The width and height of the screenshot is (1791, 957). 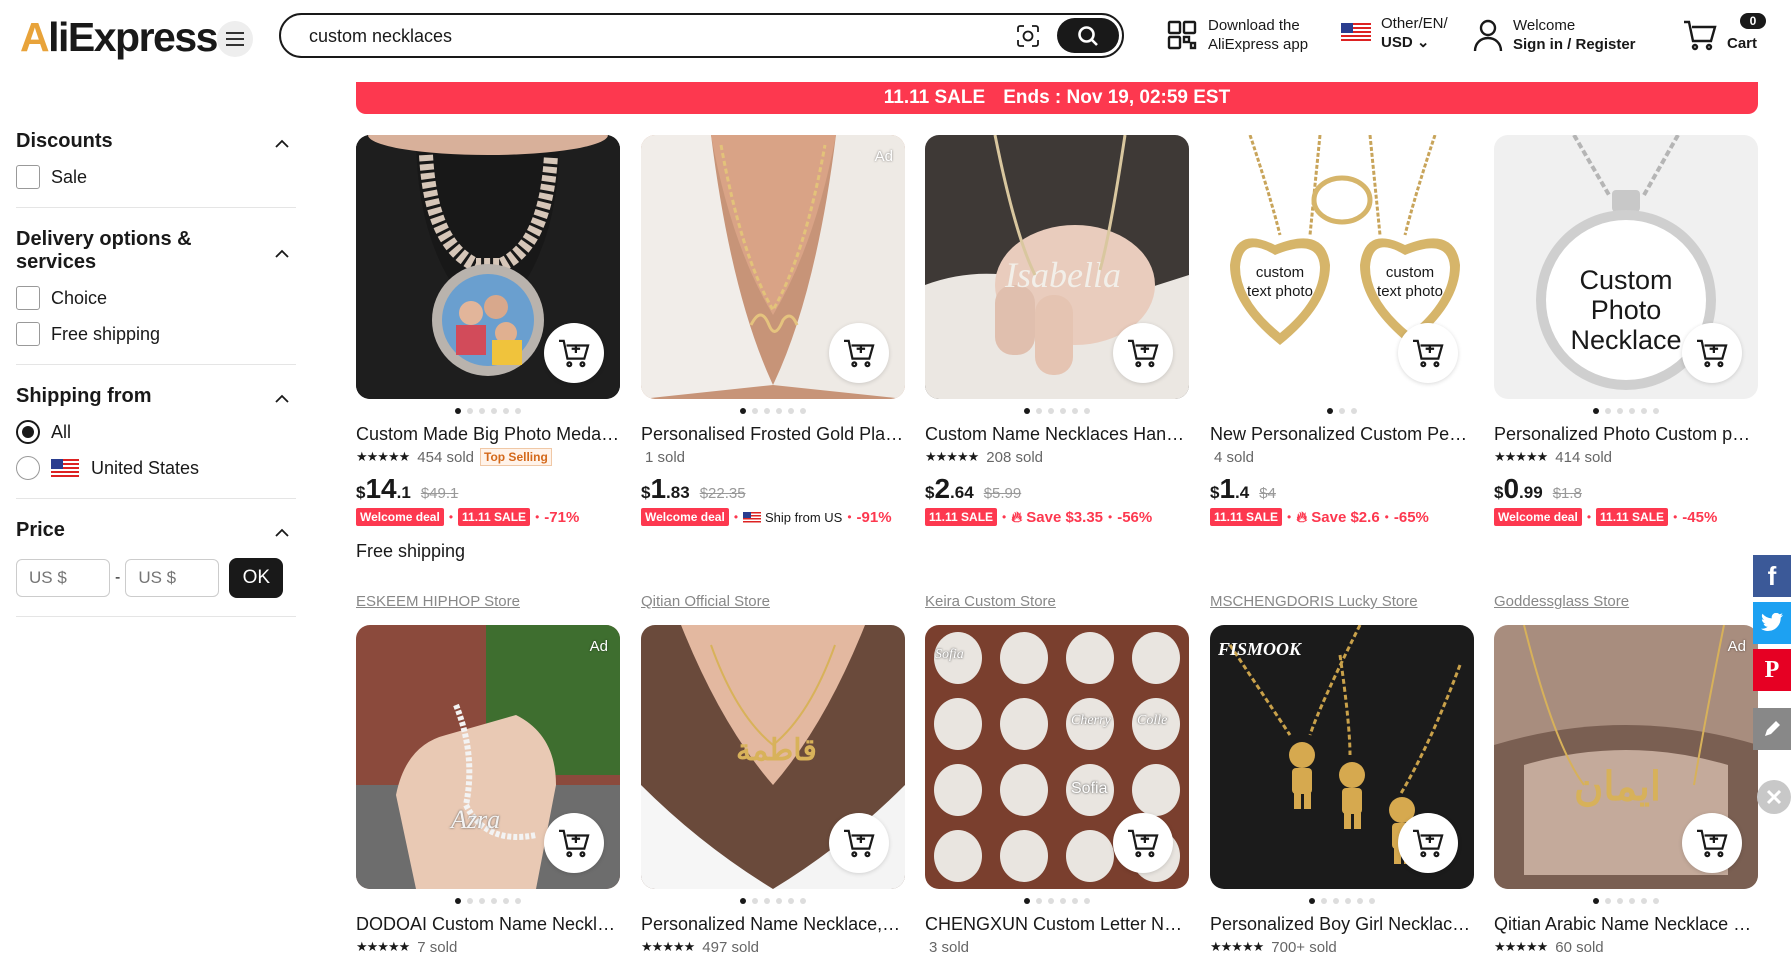 I want to click on search-bar, so click(x=701, y=35).